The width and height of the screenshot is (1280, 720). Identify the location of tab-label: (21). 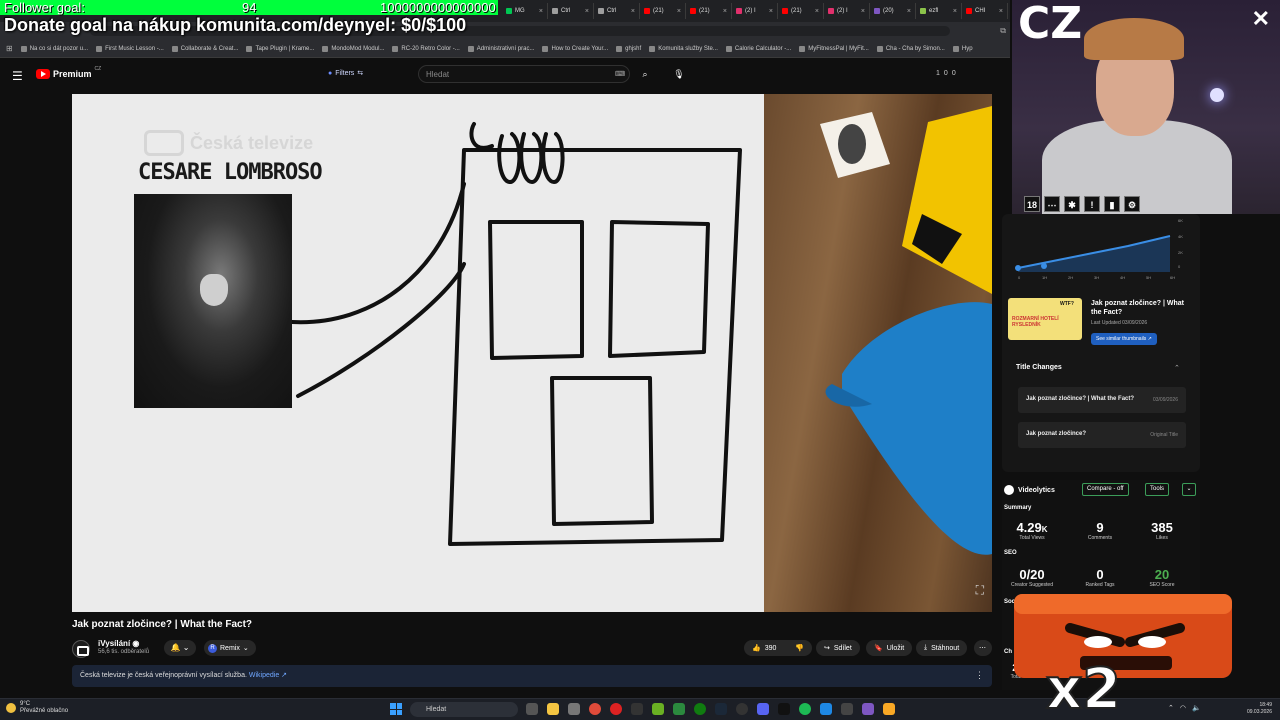
(796, 11).